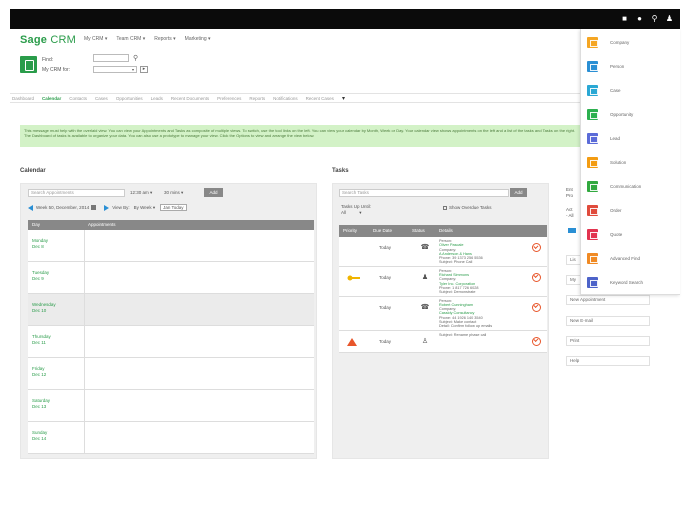 This screenshot has height=506, width=686. Describe the element at coordinates (257, 98) in the screenshot. I see `tab-reports: Reports` at that location.